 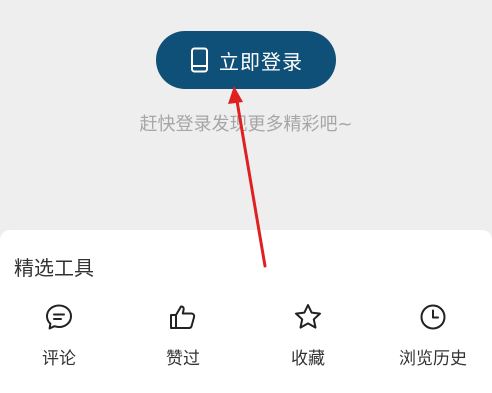 I want to click on login-button-label: 立即登录, so click(x=261, y=61).